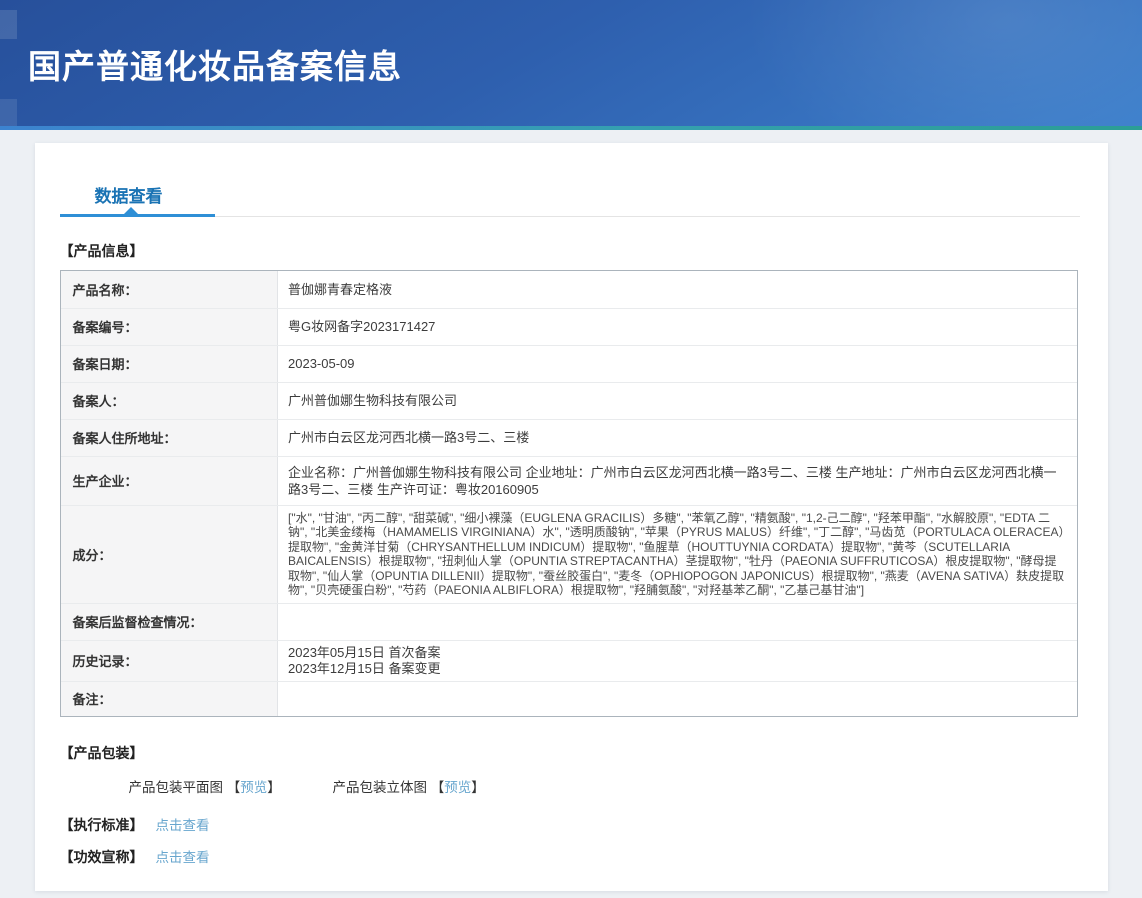  Describe the element at coordinates (364, 668) in the screenshot. I see `history-line: 2023年12月15日 备案变更` at that location.